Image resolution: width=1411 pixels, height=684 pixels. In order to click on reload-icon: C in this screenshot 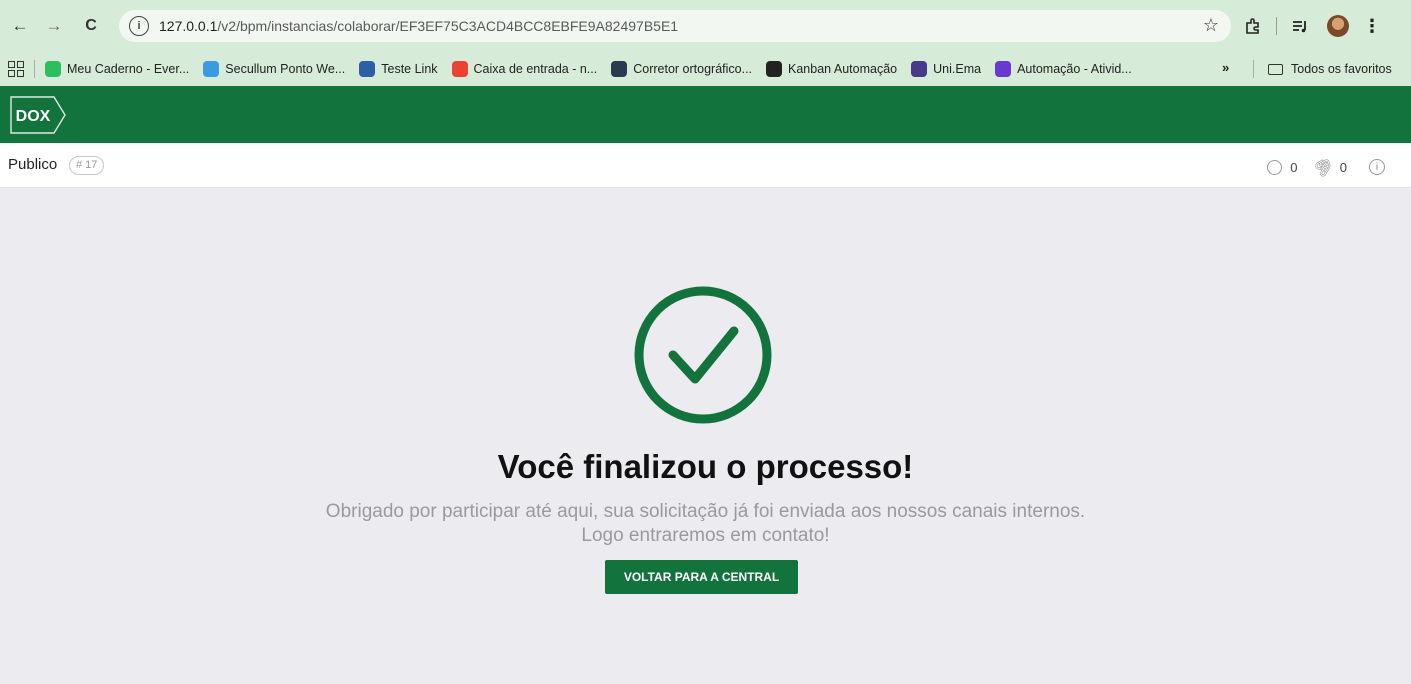, I will do `click(91, 26)`.